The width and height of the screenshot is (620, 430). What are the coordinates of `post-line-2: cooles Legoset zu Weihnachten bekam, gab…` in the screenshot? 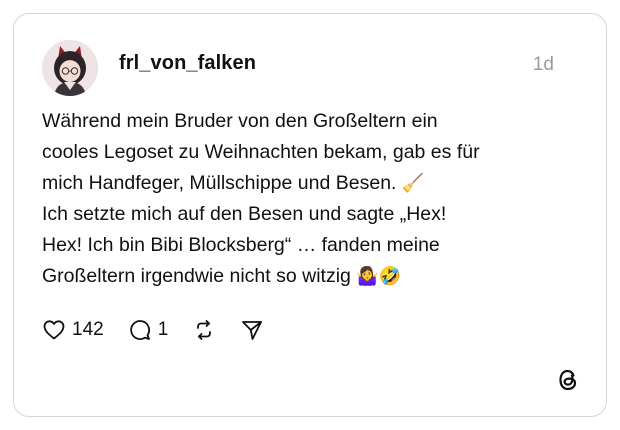 It's located at (312, 152).